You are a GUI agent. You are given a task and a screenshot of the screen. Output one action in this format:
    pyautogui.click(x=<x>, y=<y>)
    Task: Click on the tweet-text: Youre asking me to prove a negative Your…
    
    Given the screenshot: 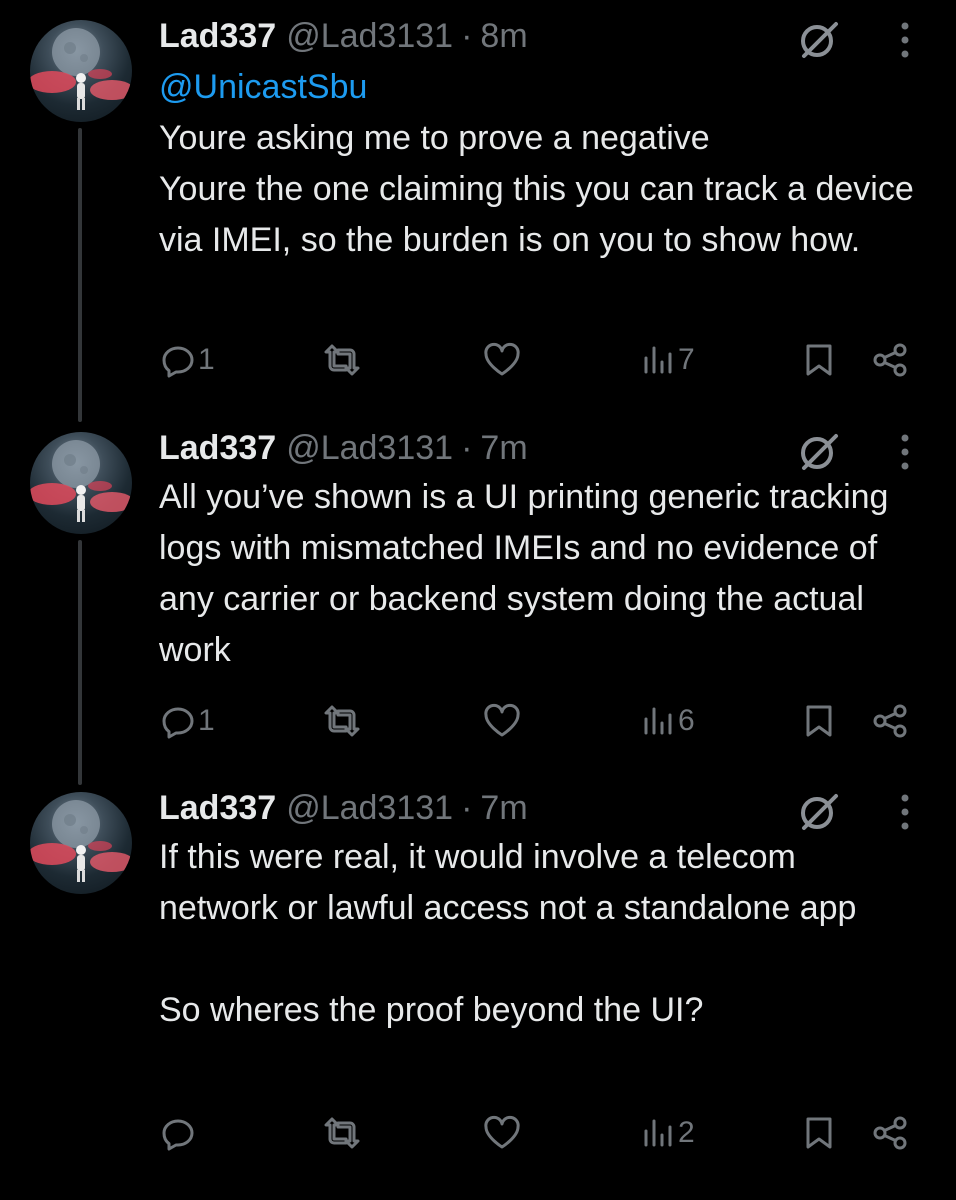 What is the action you would take?
    pyautogui.click(x=536, y=189)
    